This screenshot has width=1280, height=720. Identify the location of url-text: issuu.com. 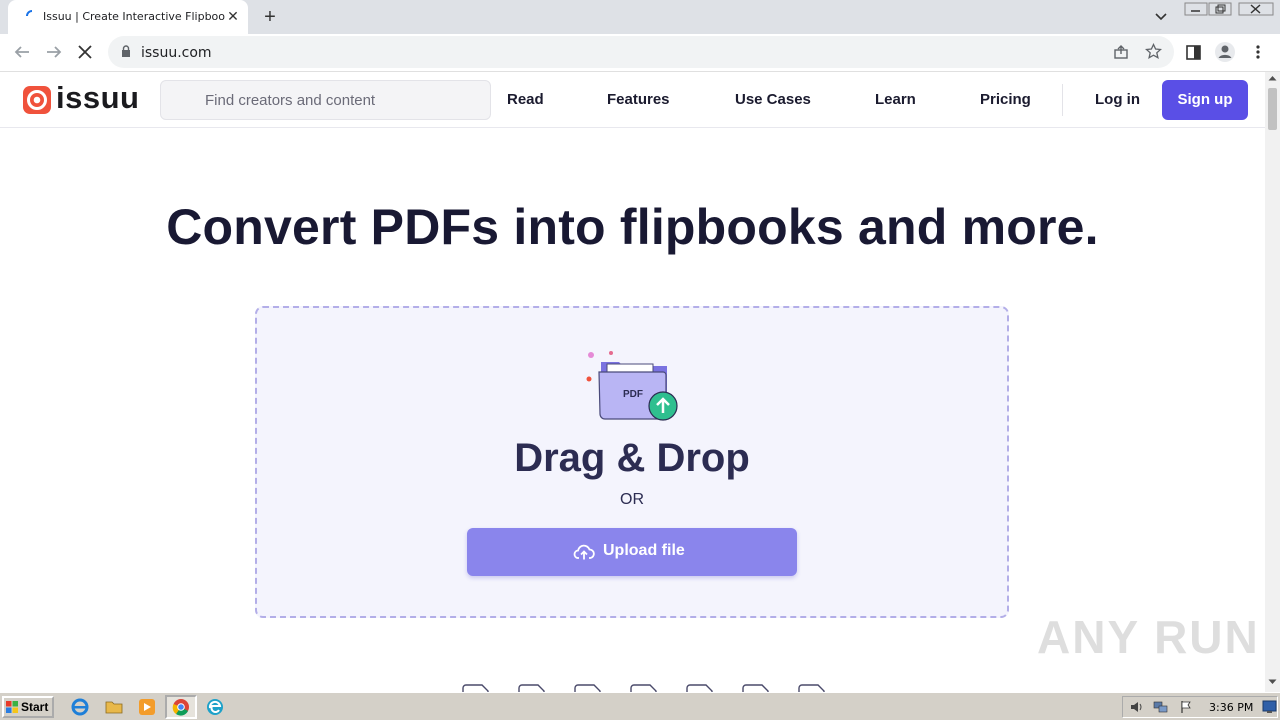
(176, 53).